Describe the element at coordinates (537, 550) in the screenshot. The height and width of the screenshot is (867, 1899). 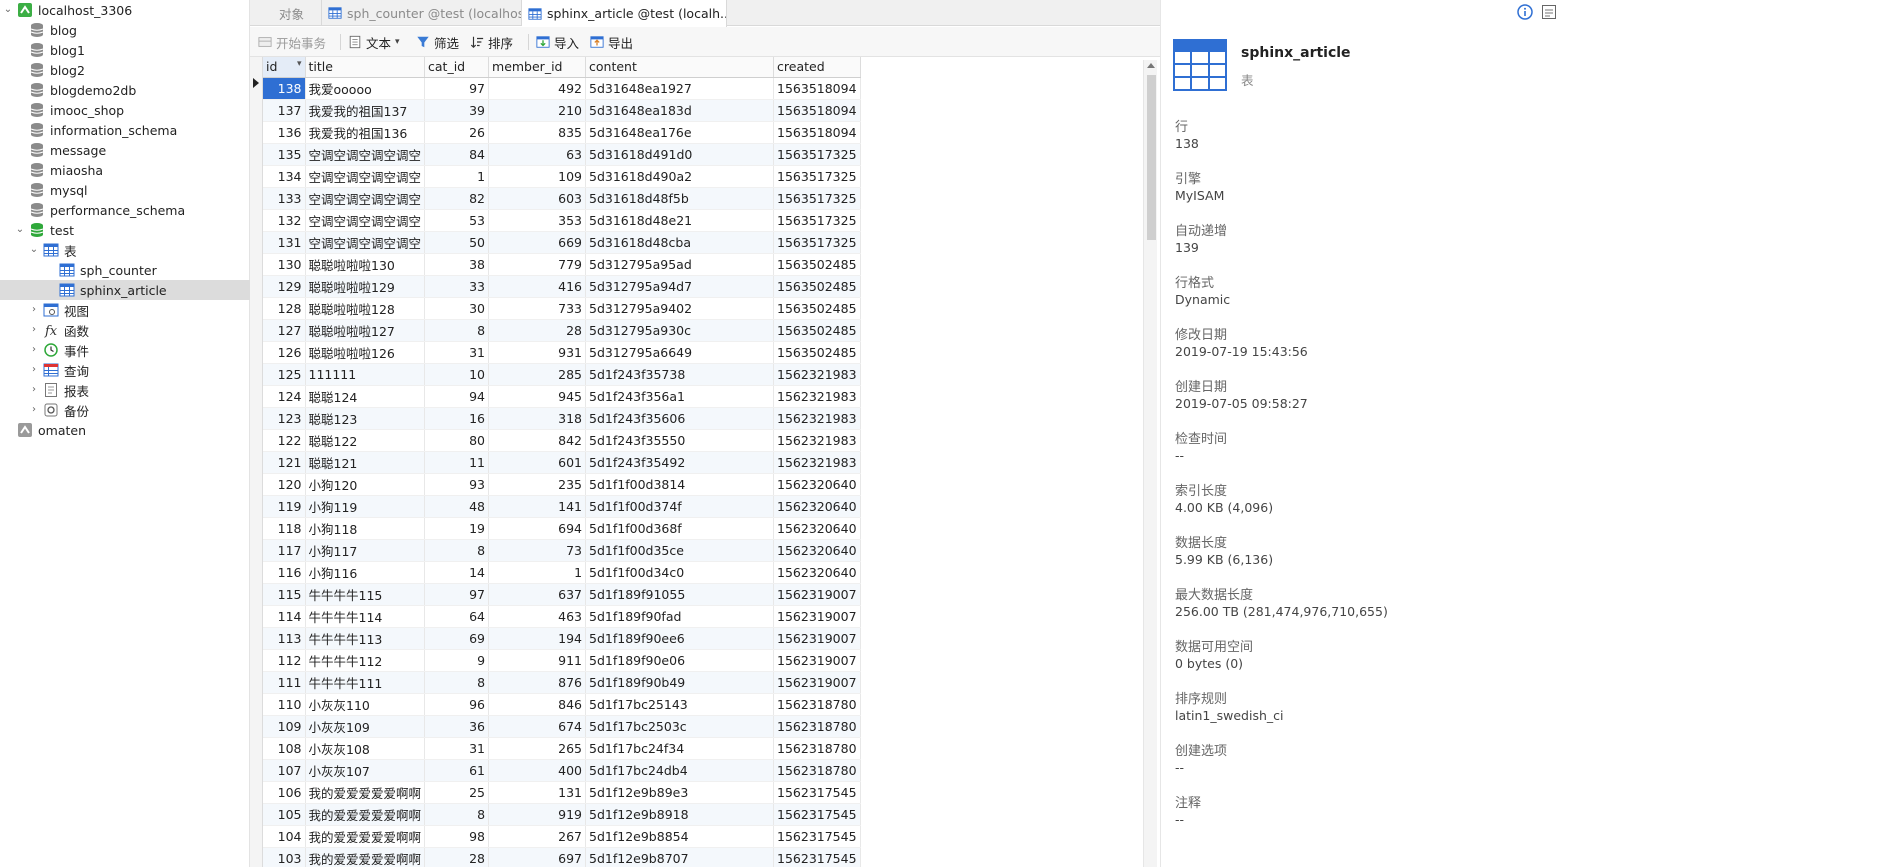
I see `cell-member-id: 73` at that location.